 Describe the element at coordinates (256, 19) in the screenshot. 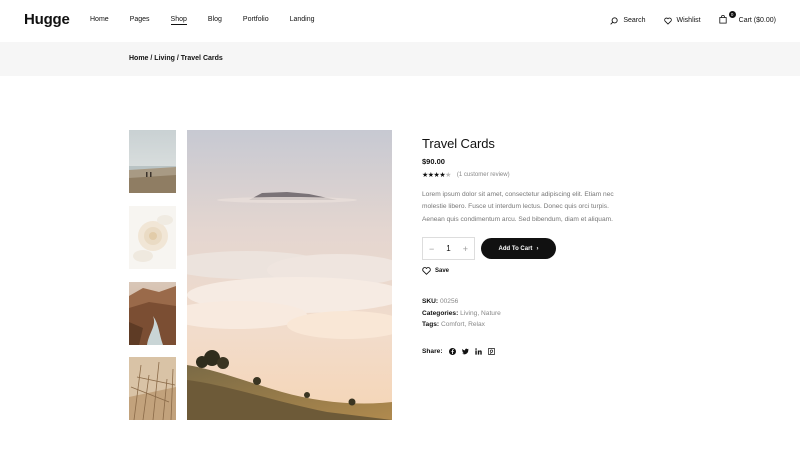

I see `nav-portfolio: Portfolio` at that location.